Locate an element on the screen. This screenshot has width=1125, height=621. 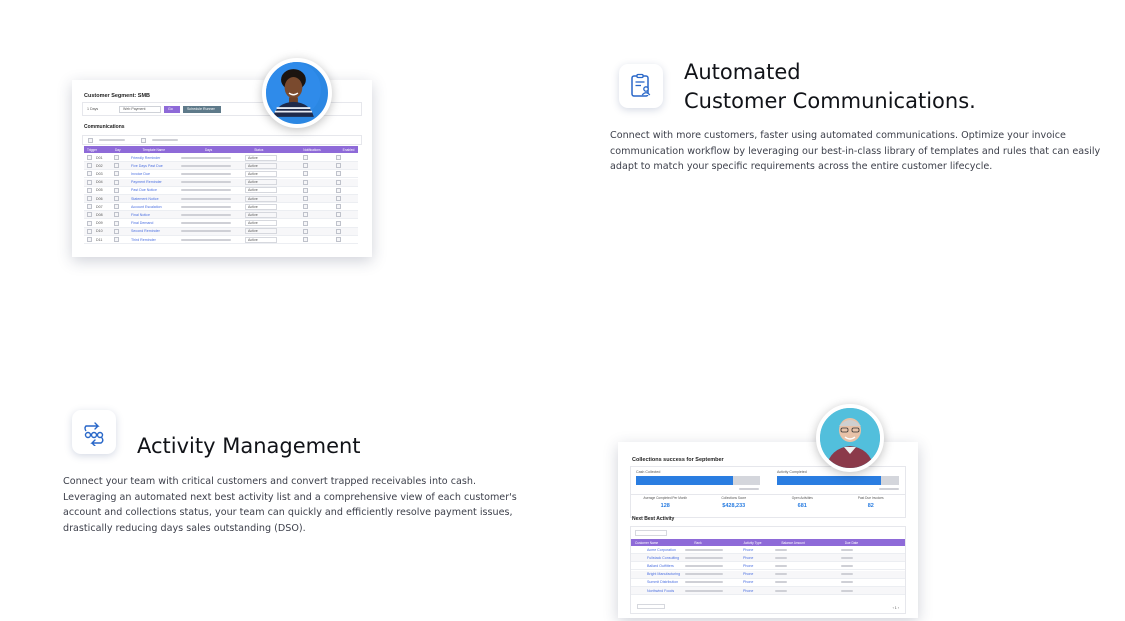
row-template-name: Final Notice is located at coordinates (140, 214).